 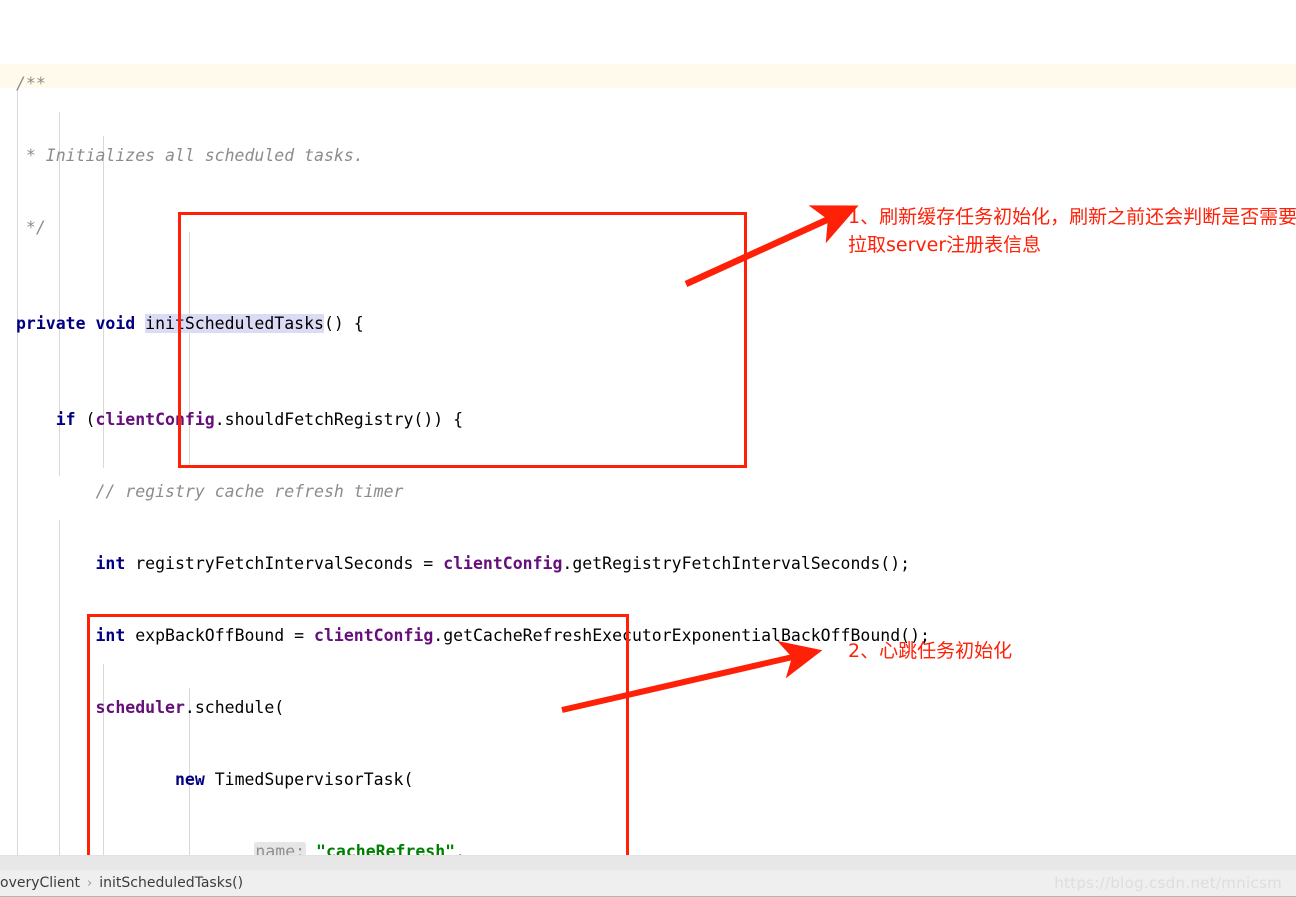 What do you see at coordinates (294, 779) in the screenshot?
I see `code-line: new TimedSupervisorTask(` at bounding box center [294, 779].